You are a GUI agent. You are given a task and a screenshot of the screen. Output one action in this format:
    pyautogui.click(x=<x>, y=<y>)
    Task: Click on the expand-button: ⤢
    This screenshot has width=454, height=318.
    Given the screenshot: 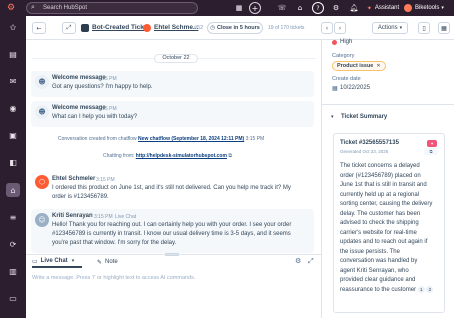 What is the action you would take?
    pyautogui.click(x=69, y=28)
    